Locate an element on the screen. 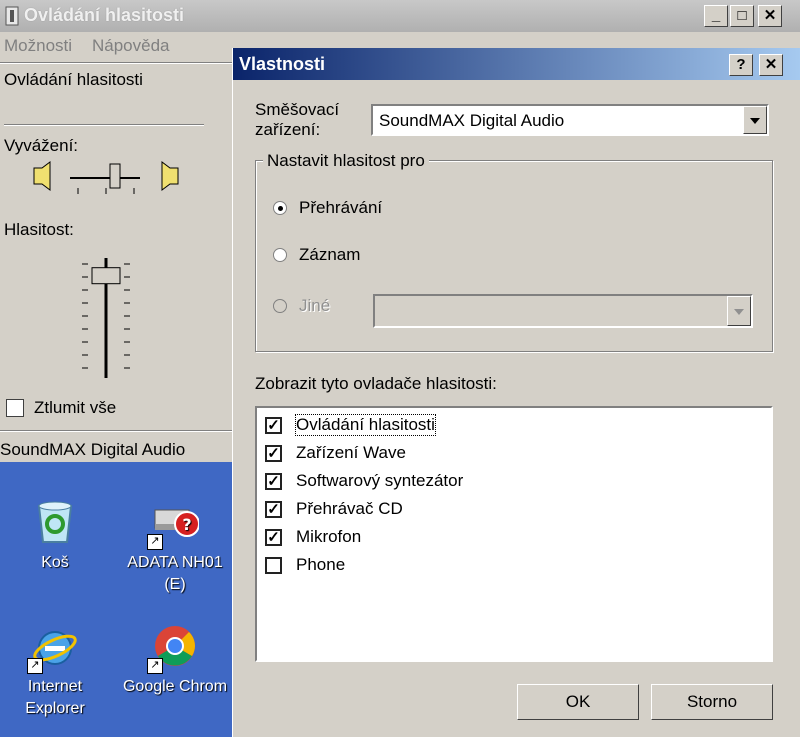  panel-separator is located at coordinates (104, 125).